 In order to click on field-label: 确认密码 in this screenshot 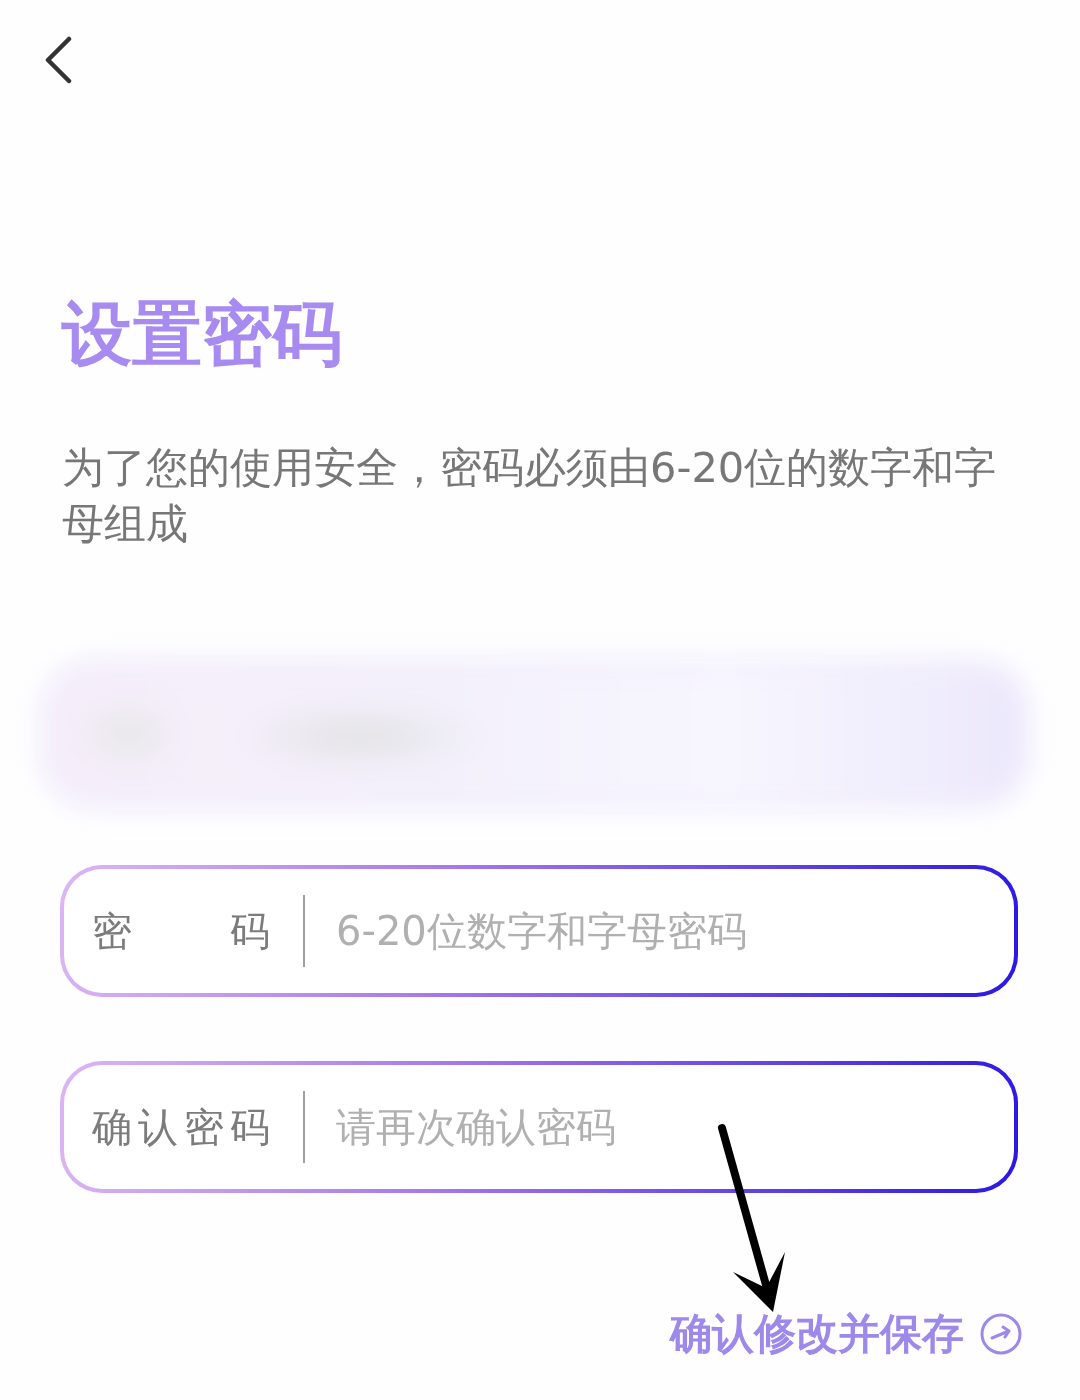, I will do `click(181, 1127)`.